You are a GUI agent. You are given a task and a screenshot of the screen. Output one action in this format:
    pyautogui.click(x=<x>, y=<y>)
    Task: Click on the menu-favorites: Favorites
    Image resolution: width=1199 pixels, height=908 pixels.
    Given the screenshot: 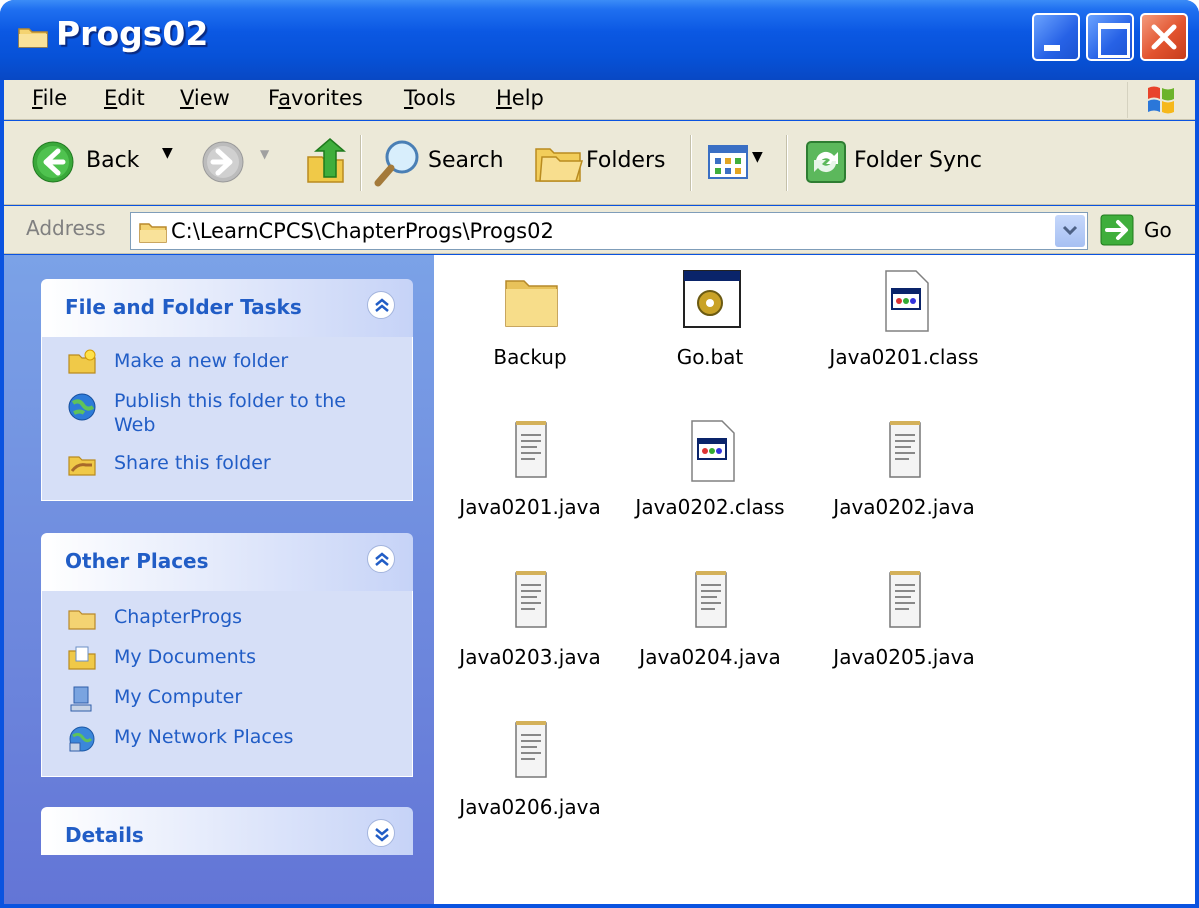 What is the action you would take?
    pyautogui.click(x=315, y=98)
    